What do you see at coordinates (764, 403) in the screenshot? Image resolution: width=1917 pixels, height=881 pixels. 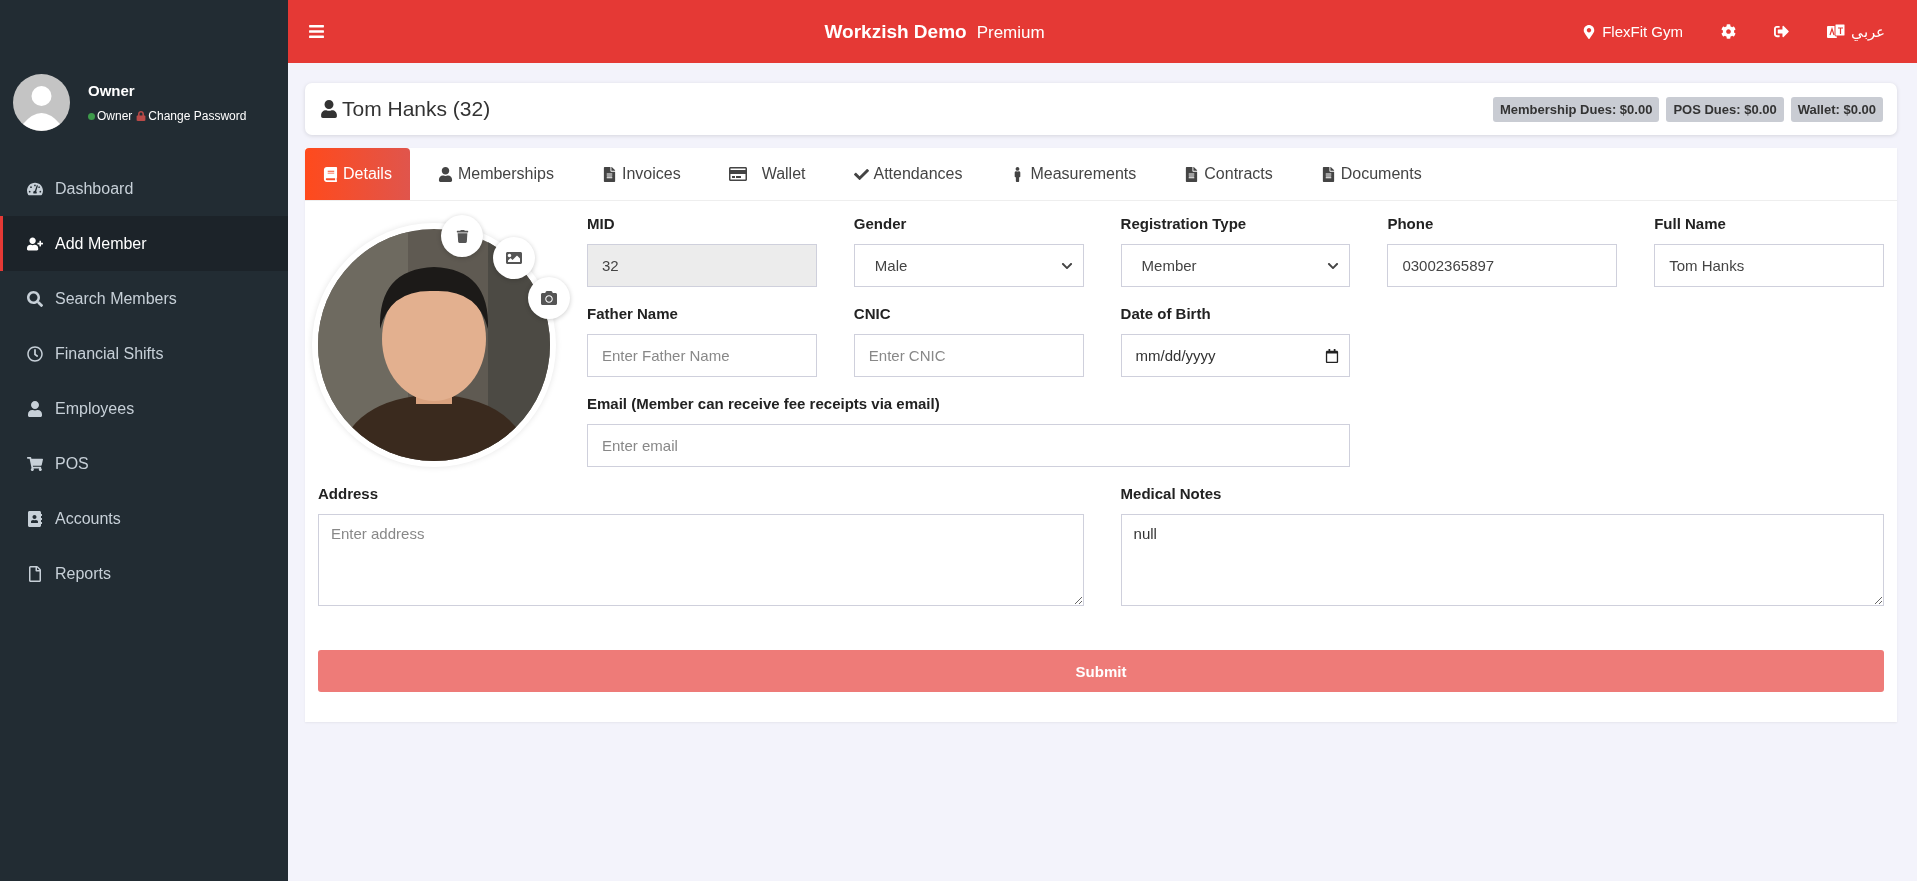 I see `field-label: Email (Member can receive fee receipts via email)` at bounding box center [764, 403].